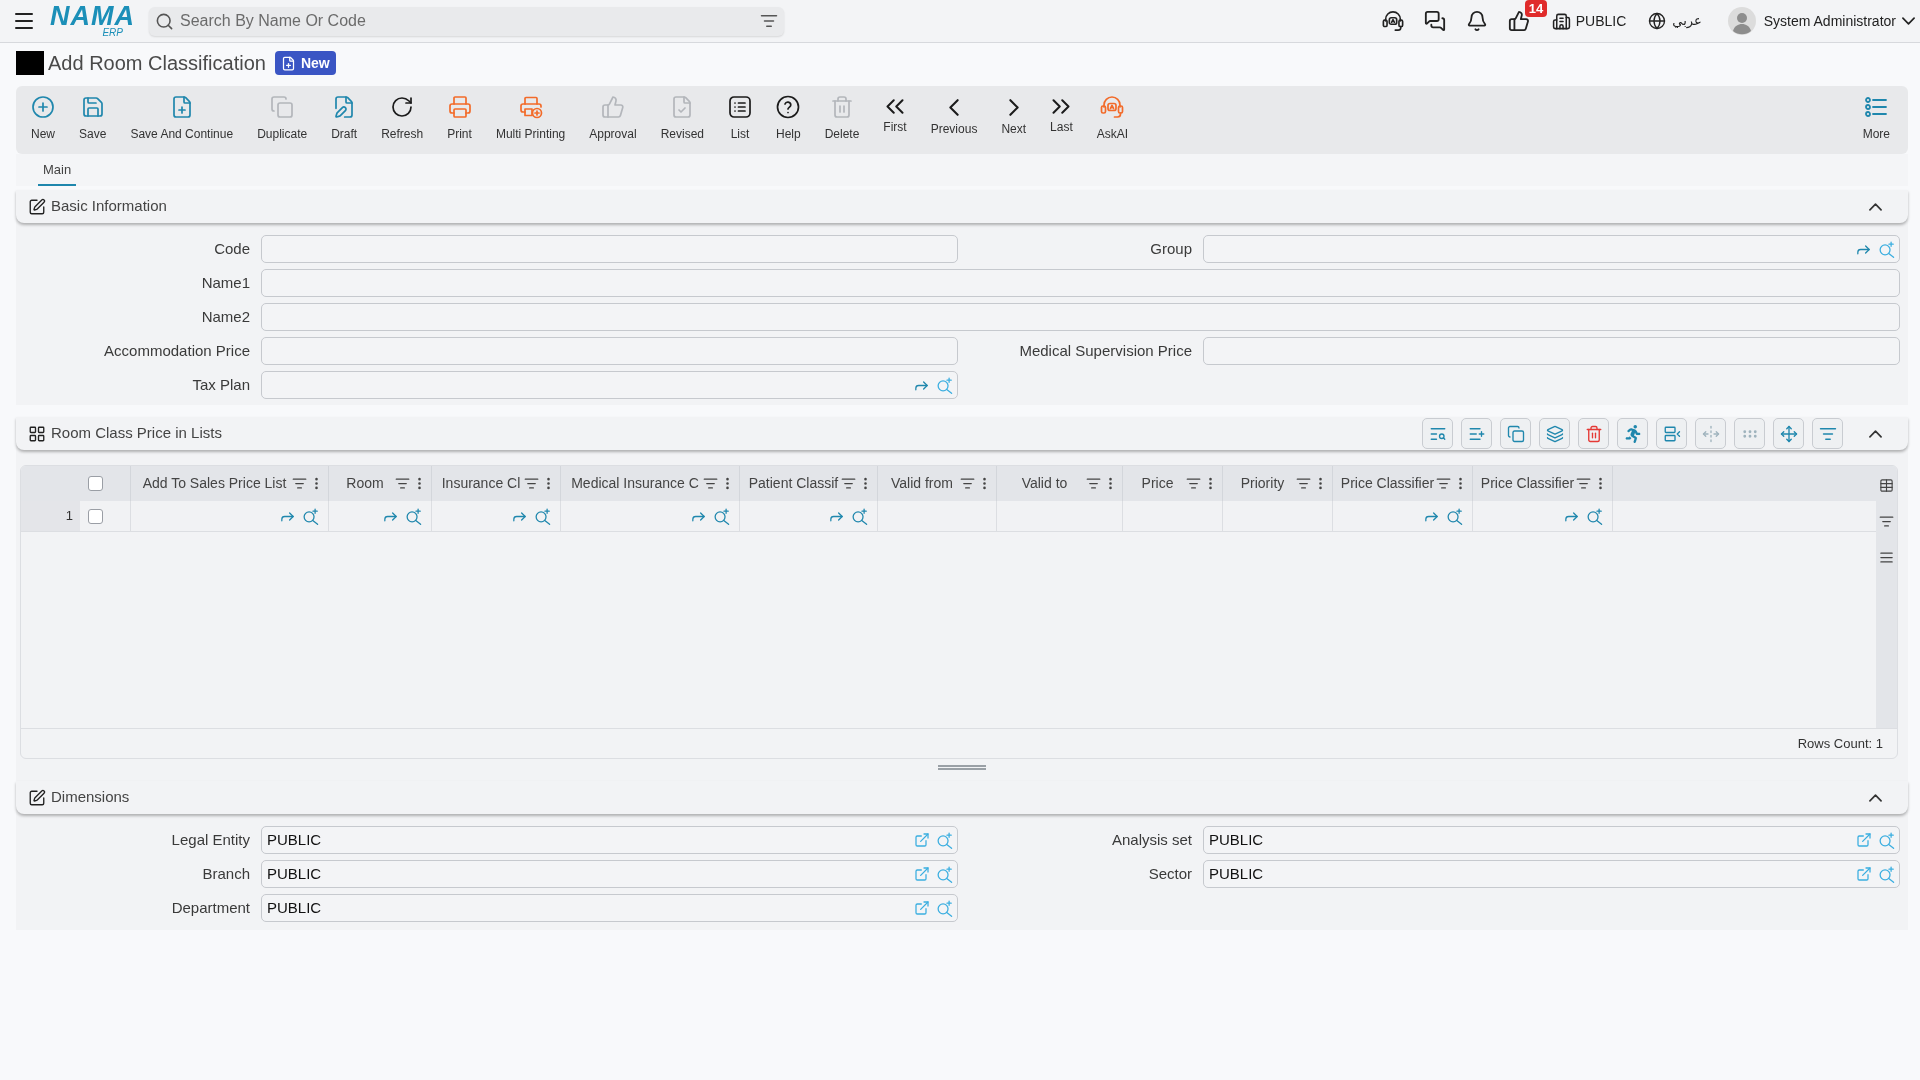  Describe the element at coordinates (57, 172) in the screenshot. I see `tab: Main` at that location.